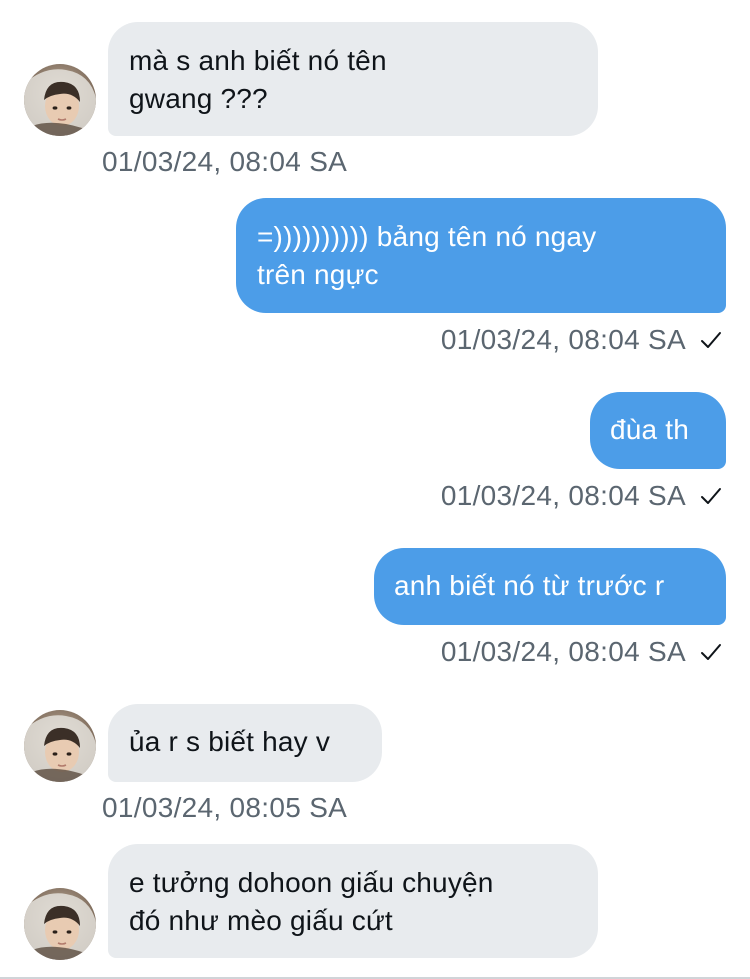 The height and width of the screenshot is (979, 750). I want to click on message-text-line: đùa th, so click(650, 429).